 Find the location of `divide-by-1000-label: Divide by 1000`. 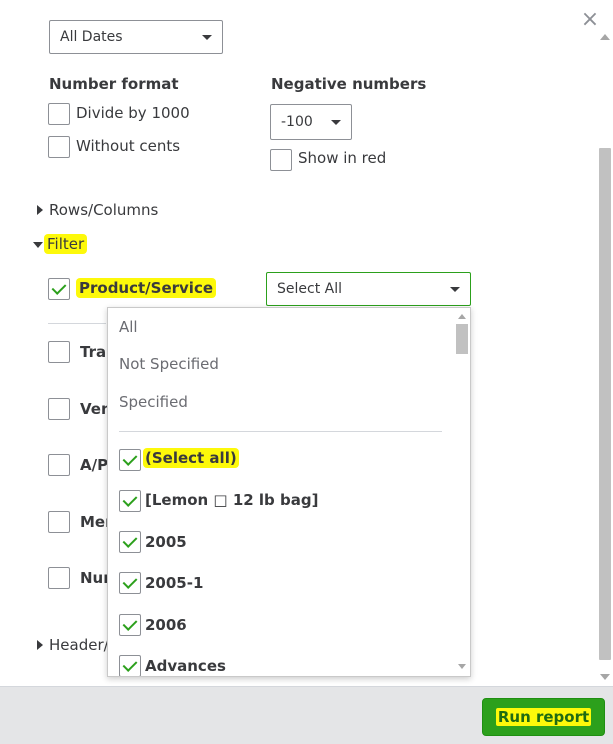

divide-by-1000-label: Divide by 1000 is located at coordinates (133, 113).